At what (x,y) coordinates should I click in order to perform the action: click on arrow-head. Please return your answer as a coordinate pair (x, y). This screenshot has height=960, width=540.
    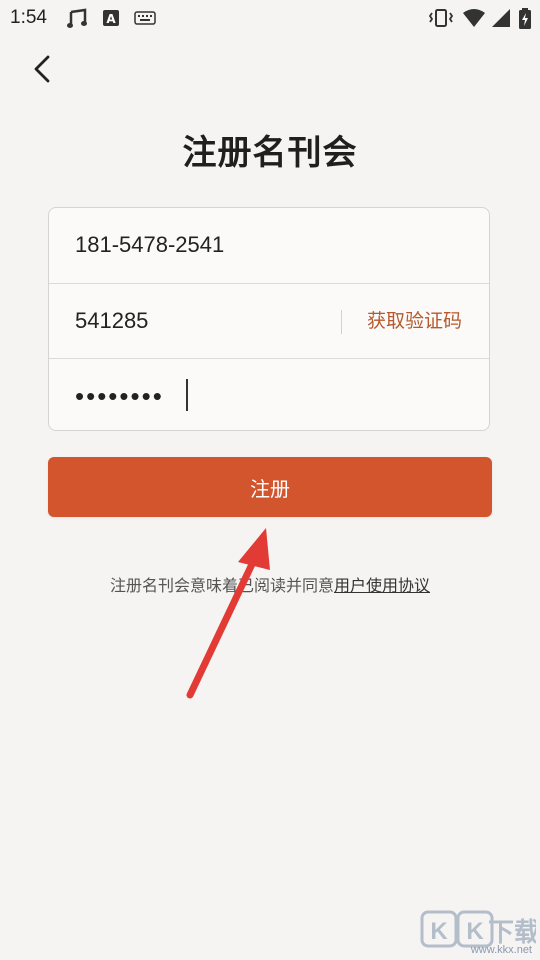
    Looking at the image, I should click on (254, 549).